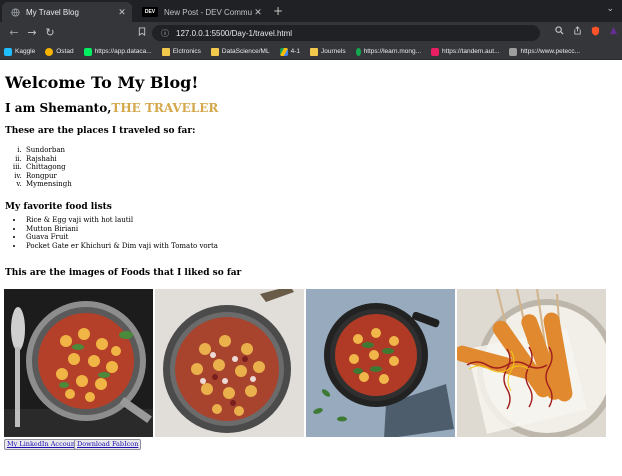 This screenshot has width=622, height=476. I want to click on address-url: 127.0.0.1:5500/Day-1/travel.html, so click(234, 33).